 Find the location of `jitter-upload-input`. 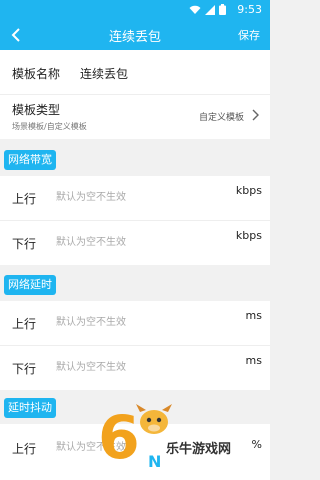

jitter-upload-input is located at coordinates (131, 447).